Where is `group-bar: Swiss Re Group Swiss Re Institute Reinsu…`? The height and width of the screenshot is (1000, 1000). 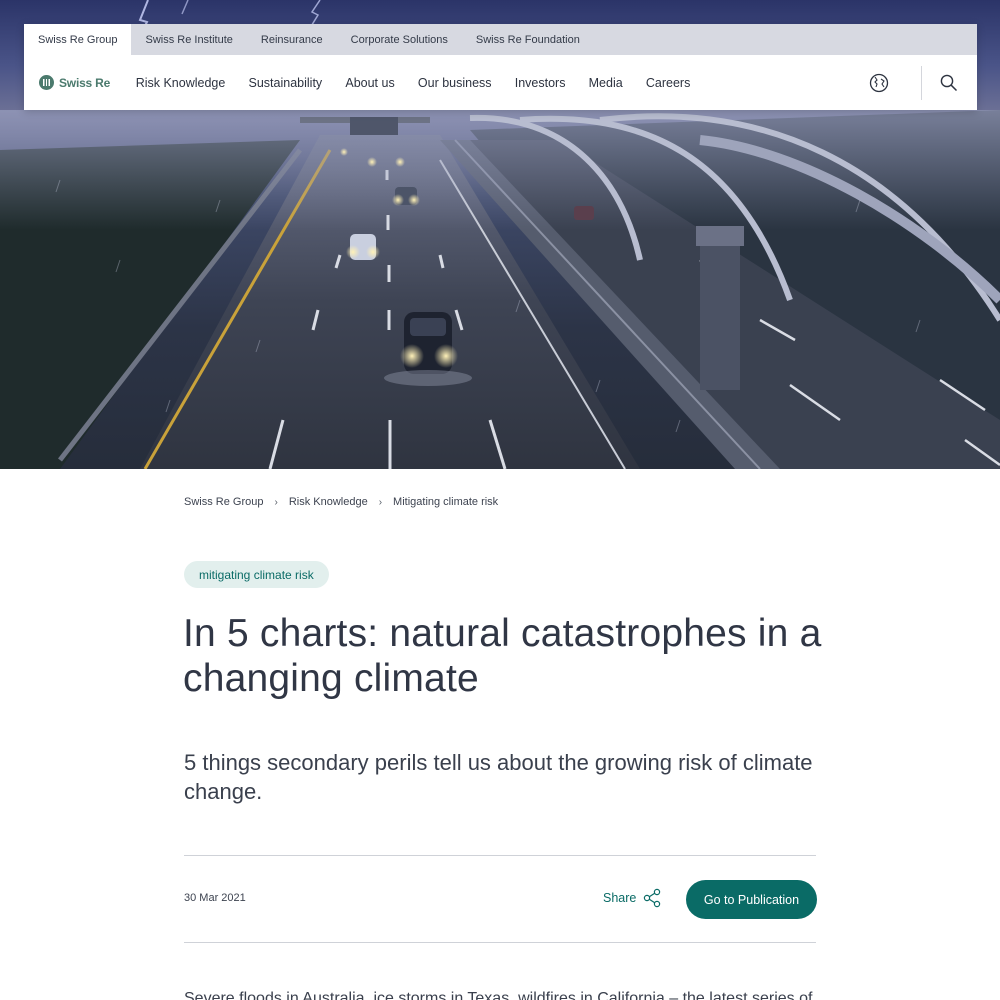
group-bar: Swiss Re Group Swiss Re Institute Reinsu… is located at coordinates (500, 39).